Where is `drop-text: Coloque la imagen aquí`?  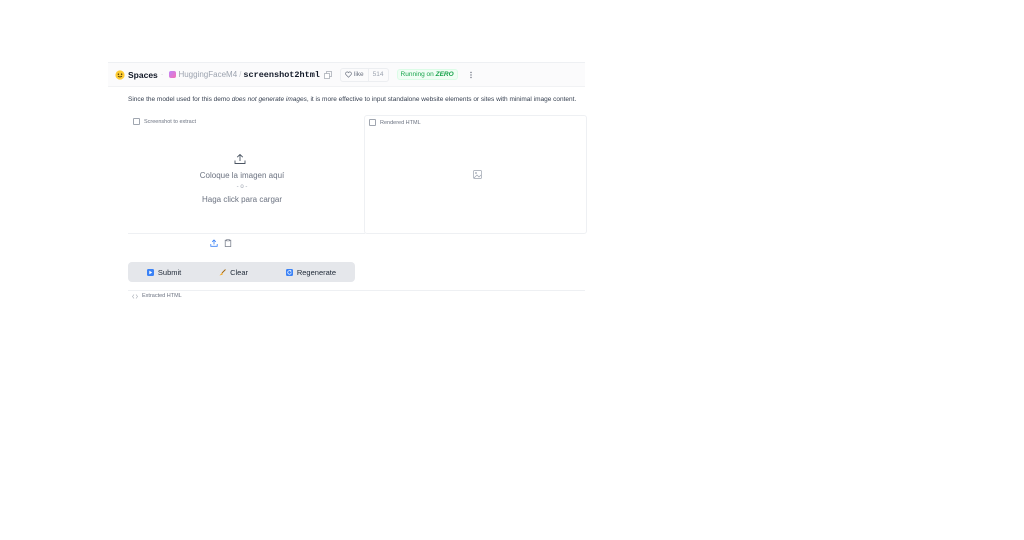
drop-text: Coloque la imagen aquí is located at coordinates (242, 175).